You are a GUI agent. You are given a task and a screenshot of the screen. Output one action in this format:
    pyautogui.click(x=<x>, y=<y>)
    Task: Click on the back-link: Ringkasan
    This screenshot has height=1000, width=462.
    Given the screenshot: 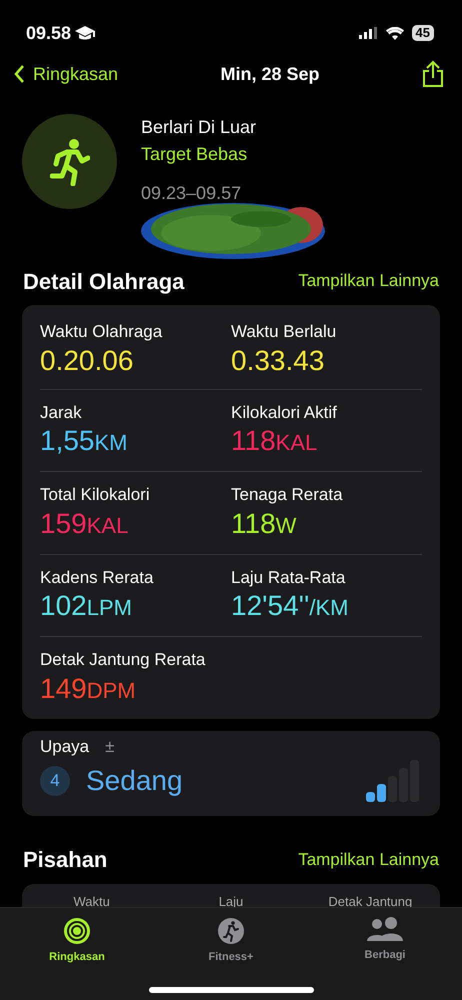 What is the action you would take?
    pyautogui.click(x=66, y=74)
    